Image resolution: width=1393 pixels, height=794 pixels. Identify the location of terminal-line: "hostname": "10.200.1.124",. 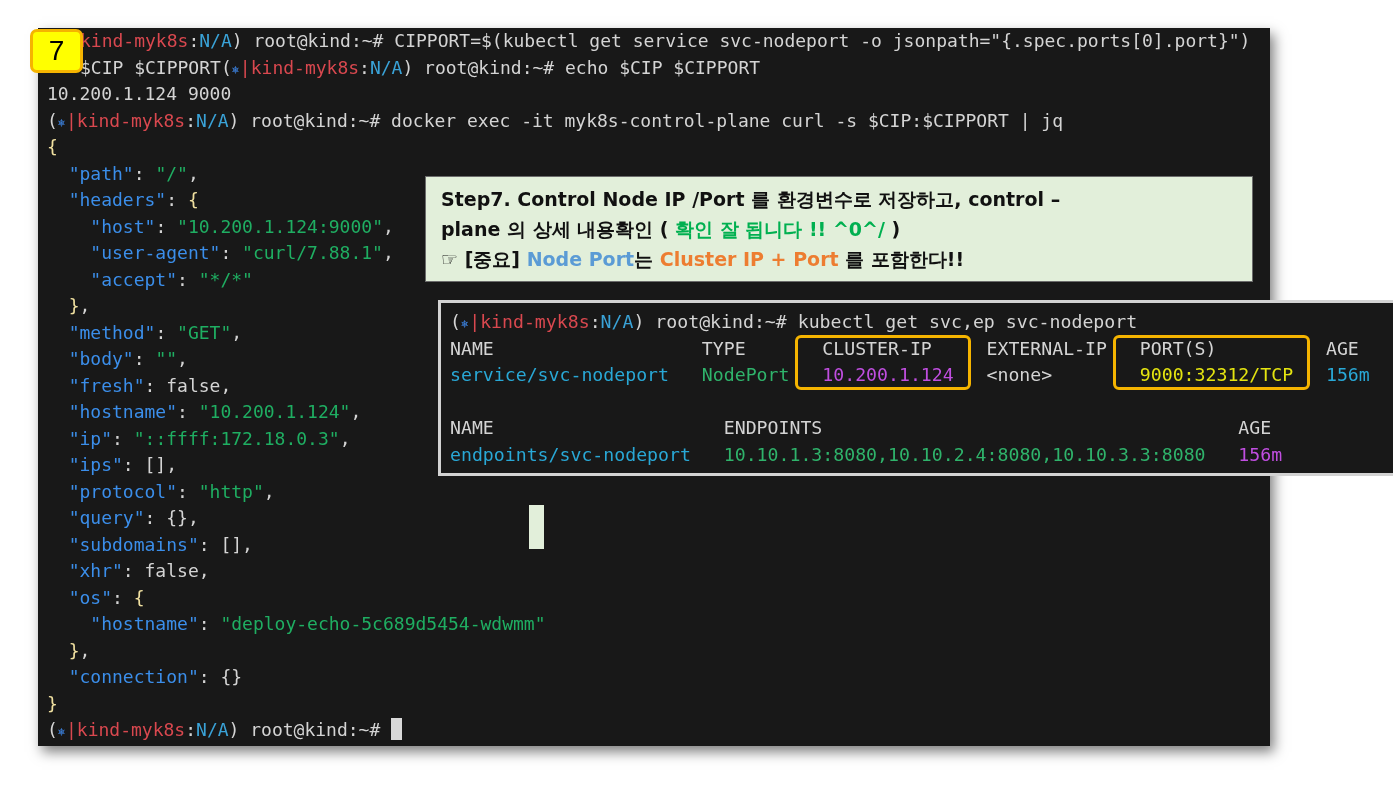
(214, 412).